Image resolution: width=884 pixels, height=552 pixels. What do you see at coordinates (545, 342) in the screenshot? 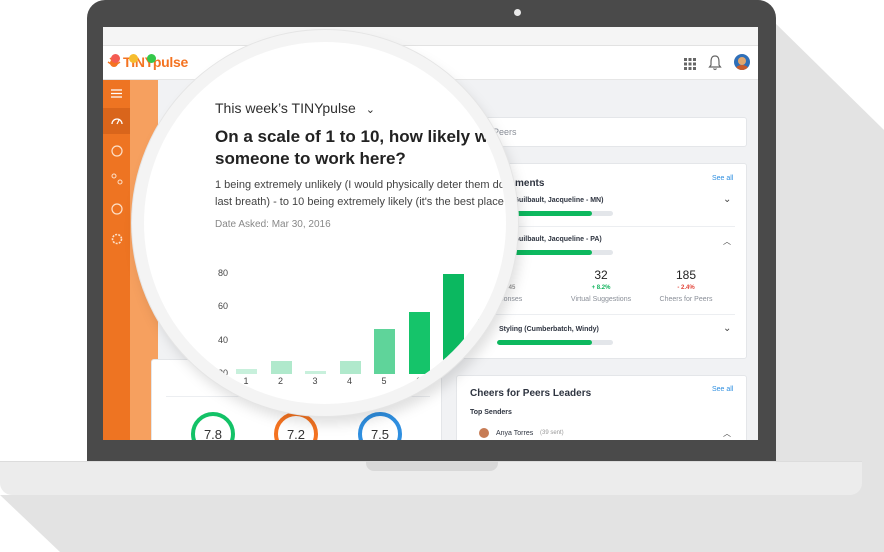
I see `progress-fill` at bounding box center [545, 342].